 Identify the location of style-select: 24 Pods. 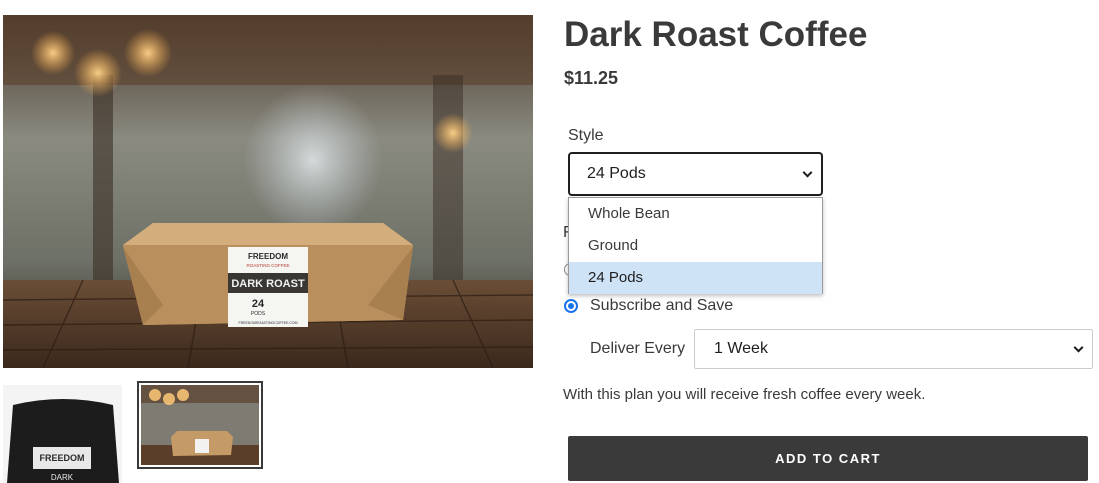
(695, 174).